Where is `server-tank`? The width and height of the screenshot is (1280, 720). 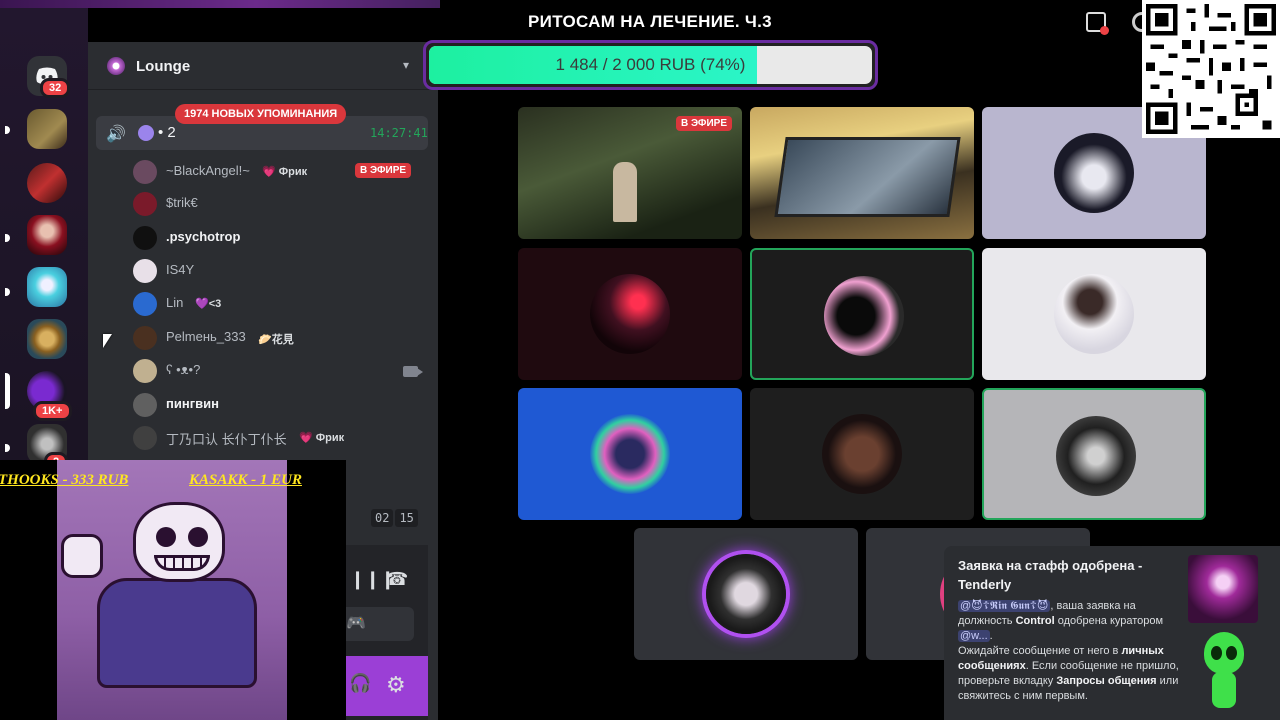 server-tank is located at coordinates (47, 129).